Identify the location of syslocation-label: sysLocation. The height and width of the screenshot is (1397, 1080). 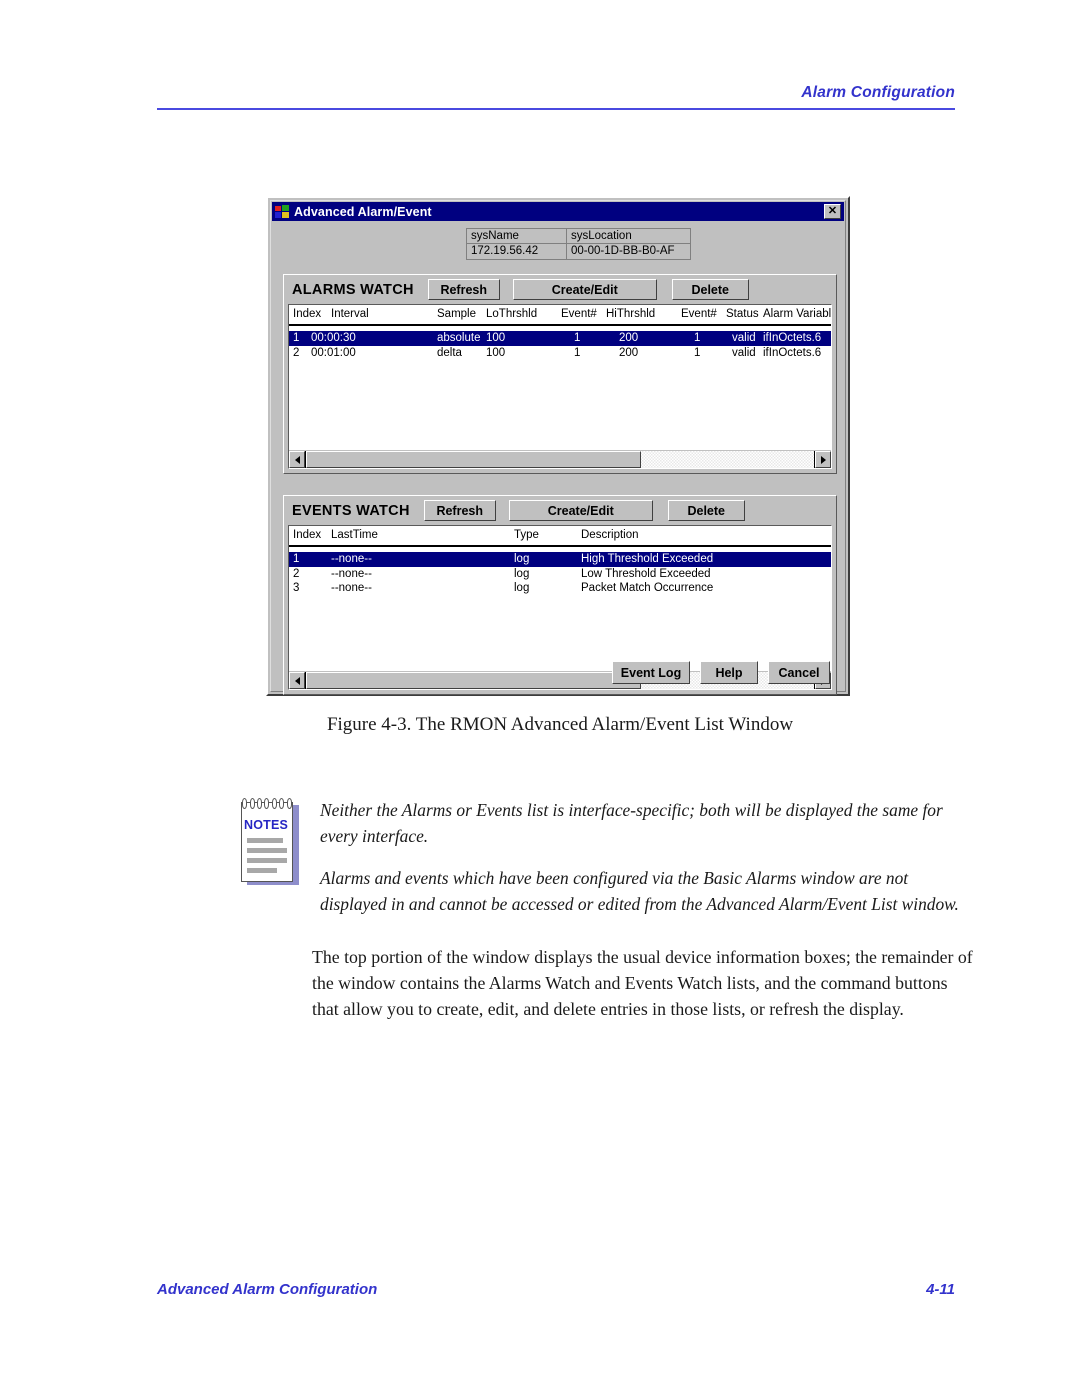
(629, 236).